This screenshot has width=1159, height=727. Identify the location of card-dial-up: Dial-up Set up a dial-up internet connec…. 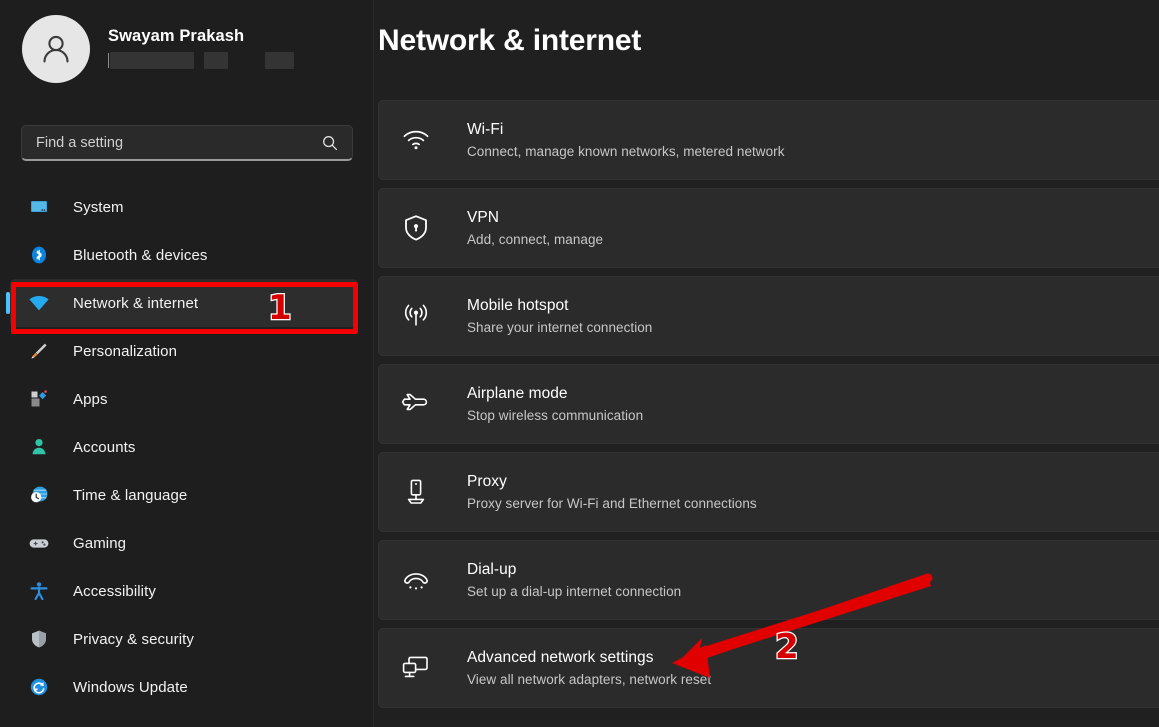
(768, 580).